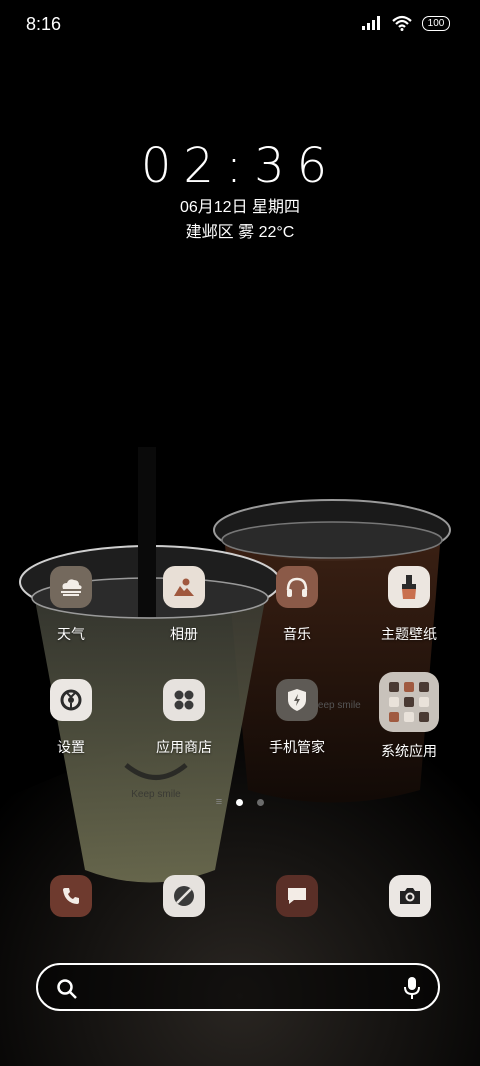  What do you see at coordinates (402, 23) in the screenshot?
I see `wifi-icon` at bounding box center [402, 23].